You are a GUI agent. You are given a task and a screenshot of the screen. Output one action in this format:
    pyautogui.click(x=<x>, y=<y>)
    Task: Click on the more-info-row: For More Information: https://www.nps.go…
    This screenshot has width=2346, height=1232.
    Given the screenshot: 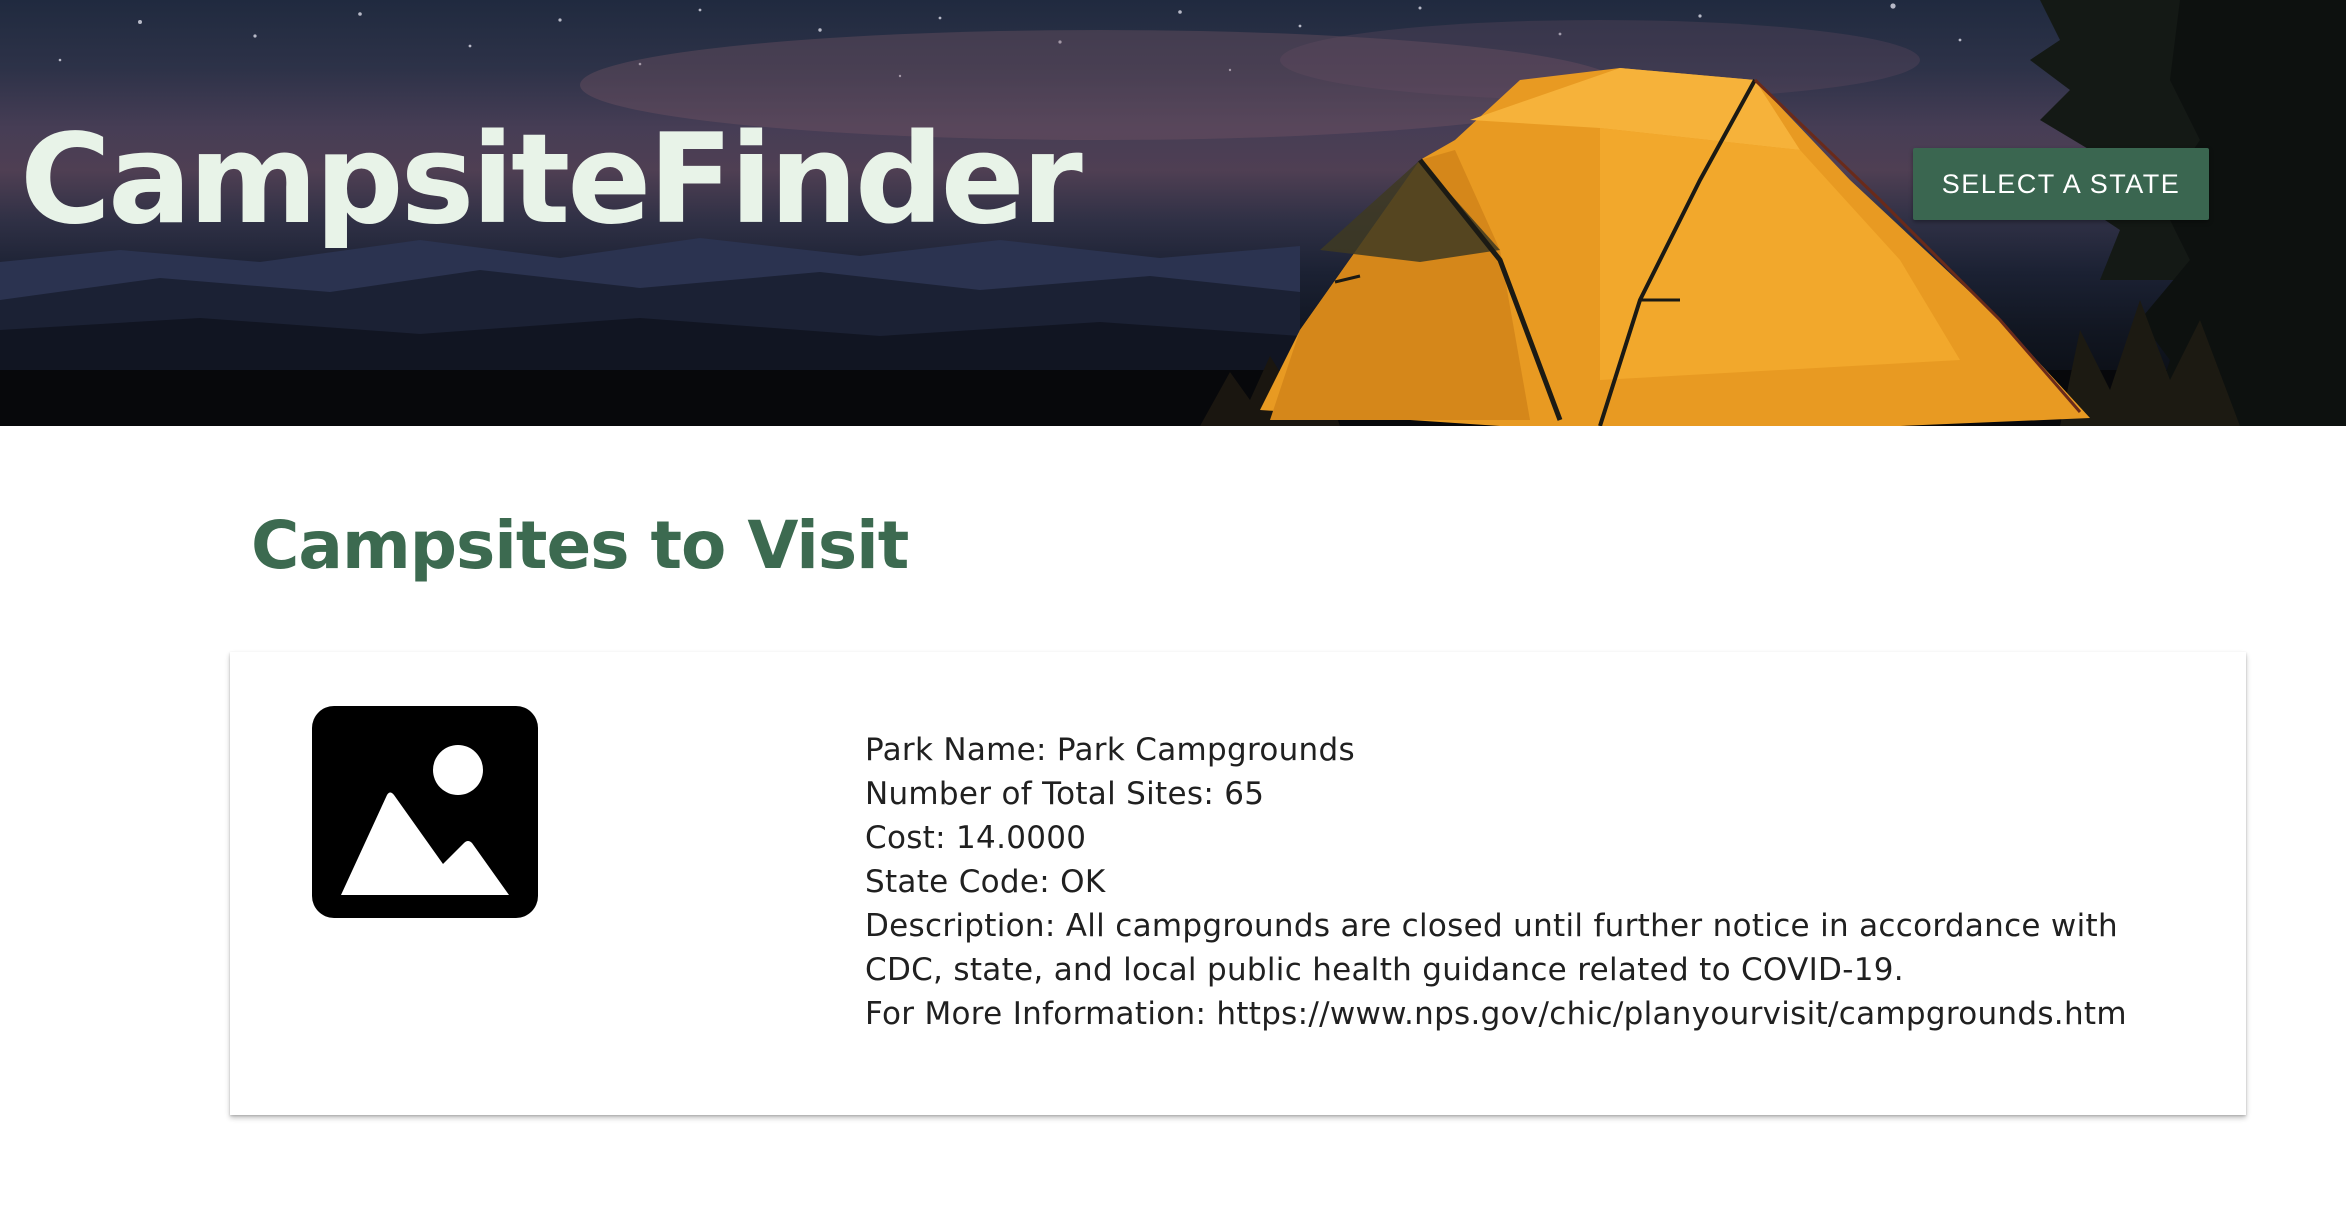 What is the action you would take?
    pyautogui.click(x=1515, y=1014)
    